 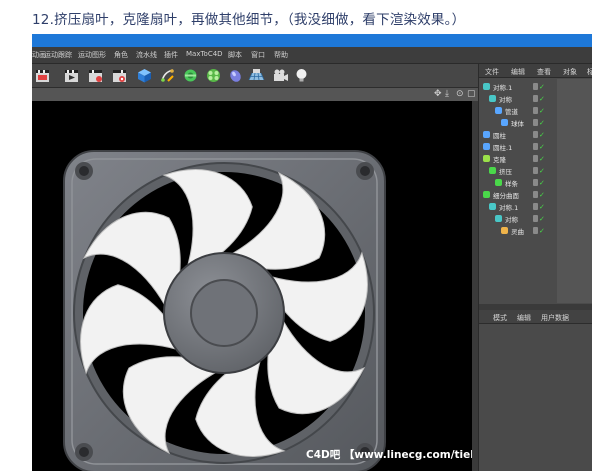 I want to click on tab-view: 查看, so click(x=544, y=72).